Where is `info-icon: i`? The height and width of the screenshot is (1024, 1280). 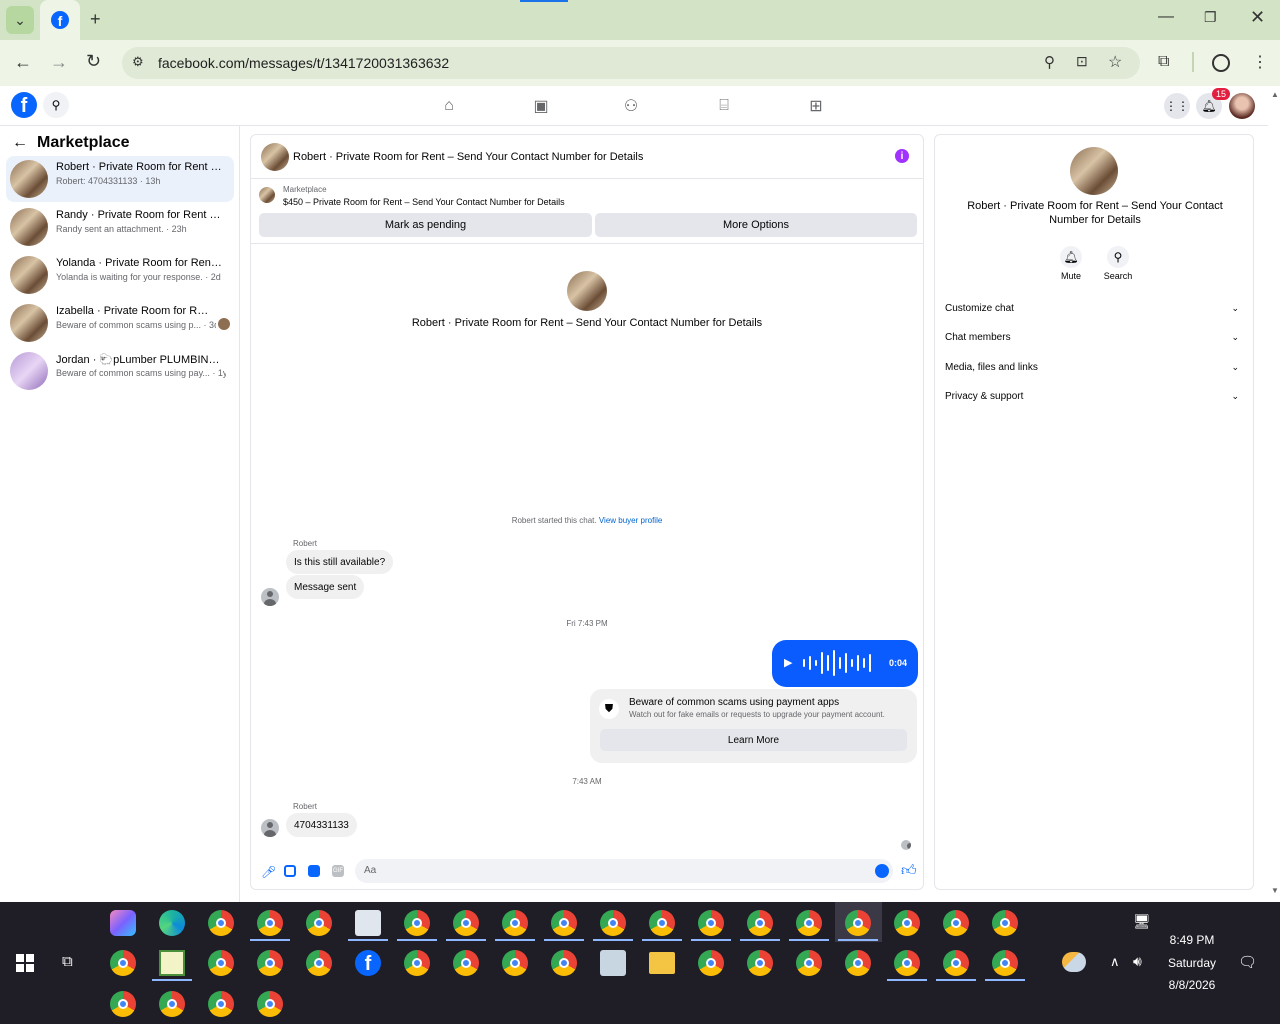
info-icon: i is located at coordinates (902, 156).